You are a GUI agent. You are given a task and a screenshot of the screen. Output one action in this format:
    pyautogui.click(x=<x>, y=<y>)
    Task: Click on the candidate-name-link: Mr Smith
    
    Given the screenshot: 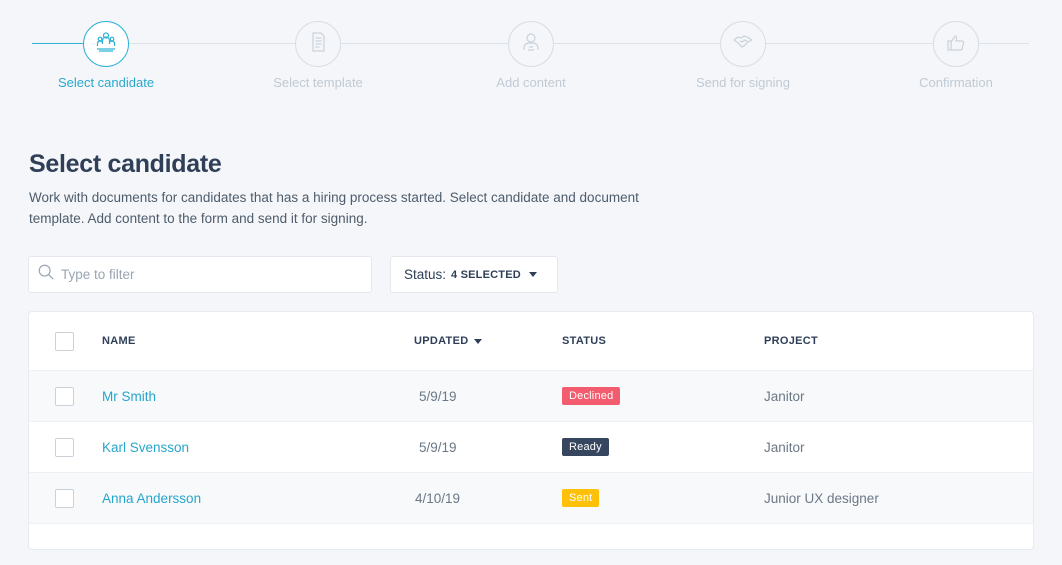 What is the action you would take?
    pyautogui.click(x=129, y=396)
    